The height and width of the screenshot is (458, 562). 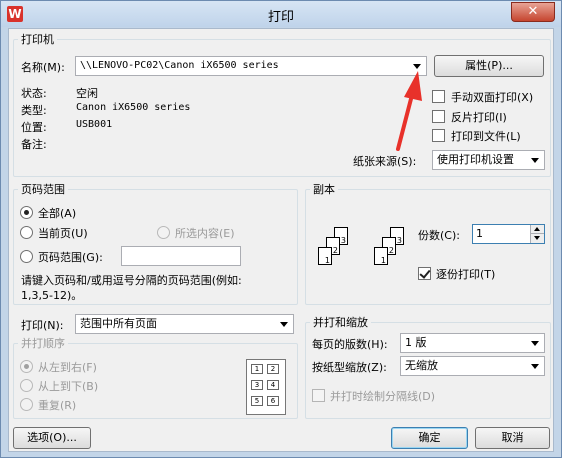 I want to click on range-all-radio, so click(x=26, y=212).